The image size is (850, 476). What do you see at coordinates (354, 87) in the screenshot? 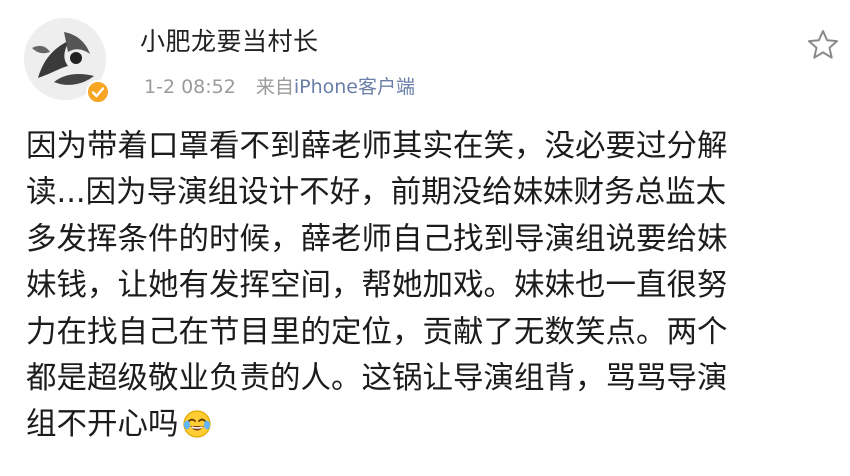
I see `source-device: iPhone客户端` at bounding box center [354, 87].